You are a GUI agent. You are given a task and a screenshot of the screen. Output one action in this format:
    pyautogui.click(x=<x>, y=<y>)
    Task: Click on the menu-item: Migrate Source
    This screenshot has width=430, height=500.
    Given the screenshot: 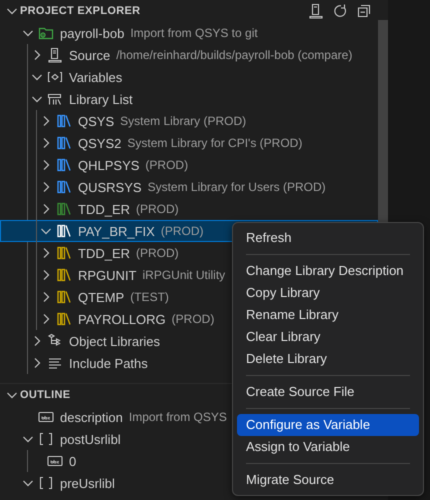 What is the action you would take?
    pyautogui.click(x=328, y=480)
    